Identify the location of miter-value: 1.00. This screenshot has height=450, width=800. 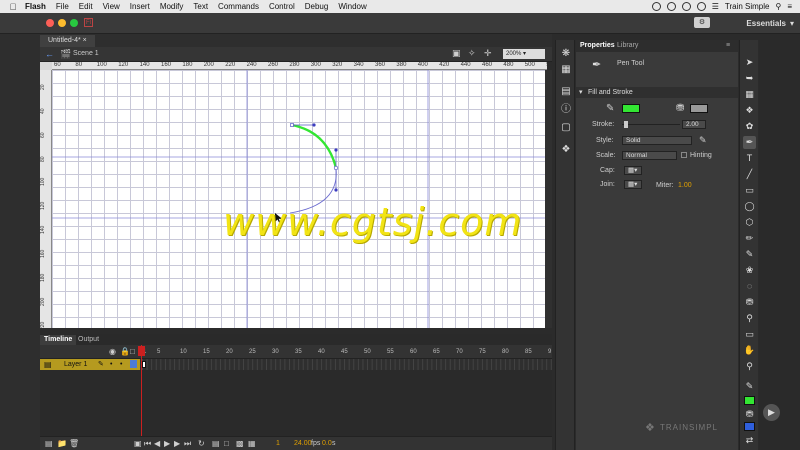
(685, 185).